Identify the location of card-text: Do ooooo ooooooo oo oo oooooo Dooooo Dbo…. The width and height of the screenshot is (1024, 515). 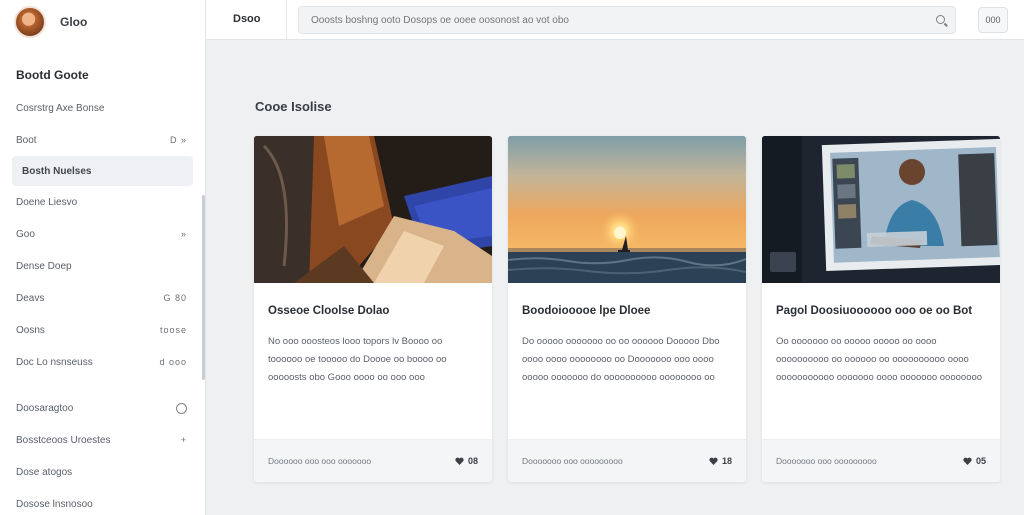
(621, 359).